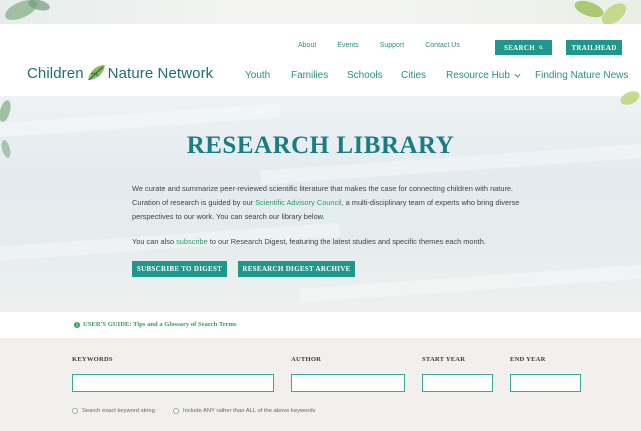 Image resolution: width=641 pixels, height=431 pixels. I want to click on leaf-logo-icon, so click(96, 73).